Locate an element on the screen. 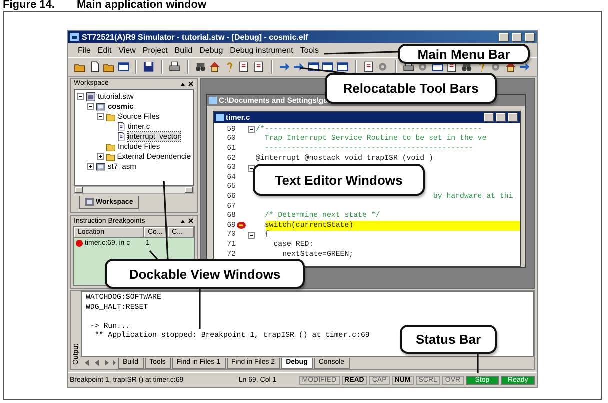  window-title: ST72521(A)R9 Simulator - tutorial.stw - [Debug] - cosmic.elf is located at coordinates (196, 37).